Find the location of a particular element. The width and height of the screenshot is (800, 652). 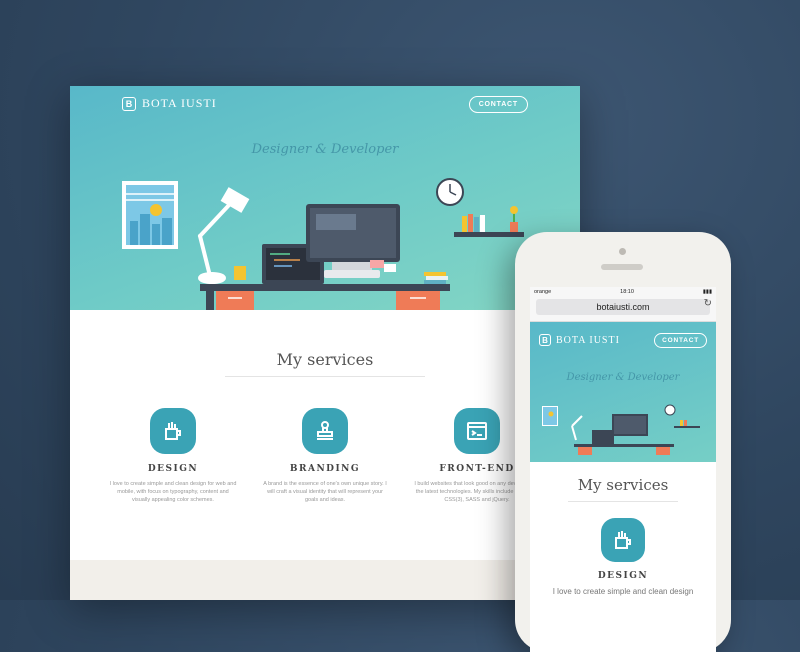

status-bar: orange 18:10 ▮▮▮ is located at coordinates (623, 291).